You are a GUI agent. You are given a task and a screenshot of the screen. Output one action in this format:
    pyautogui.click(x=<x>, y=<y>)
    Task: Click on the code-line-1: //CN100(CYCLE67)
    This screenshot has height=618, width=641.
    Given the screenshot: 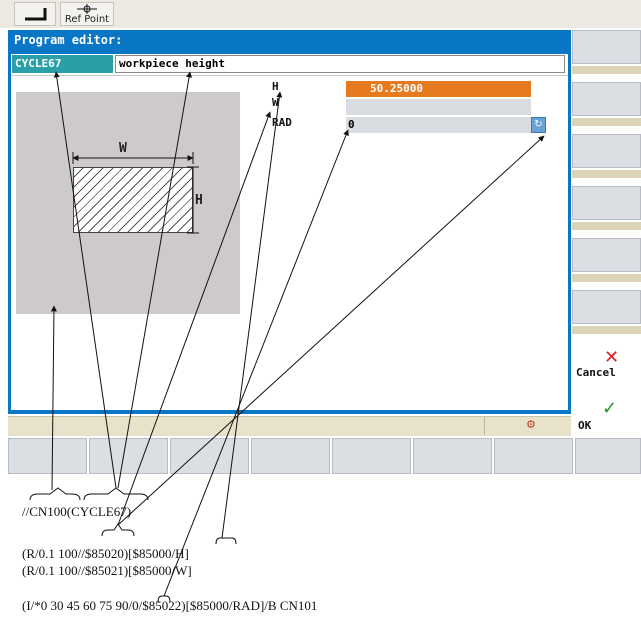 What is the action you would take?
    pyautogui.click(x=77, y=511)
    